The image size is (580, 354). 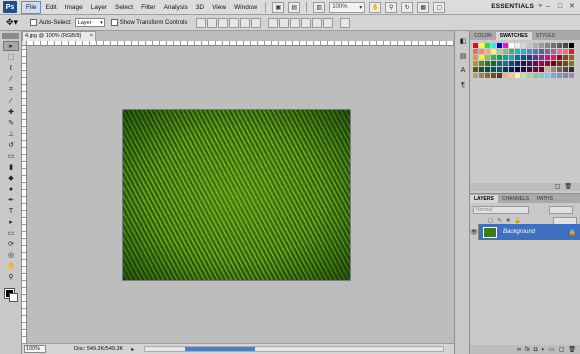 What do you see at coordinates (74, 7) in the screenshot?
I see `menu-image: Image` at bounding box center [74, 7].